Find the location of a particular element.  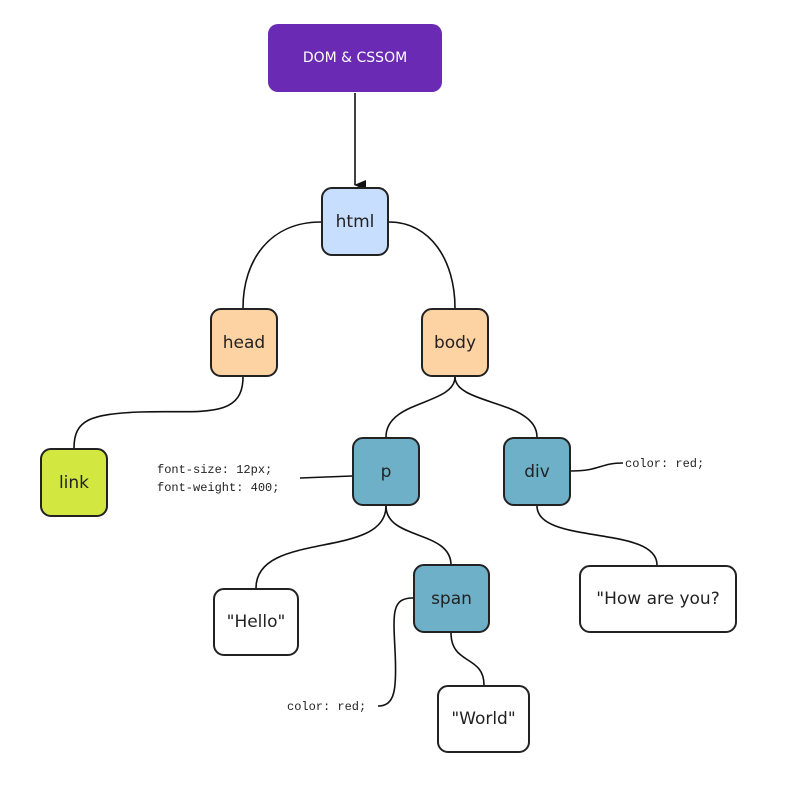

edge-p-hello is located at coordinates (321, 547).